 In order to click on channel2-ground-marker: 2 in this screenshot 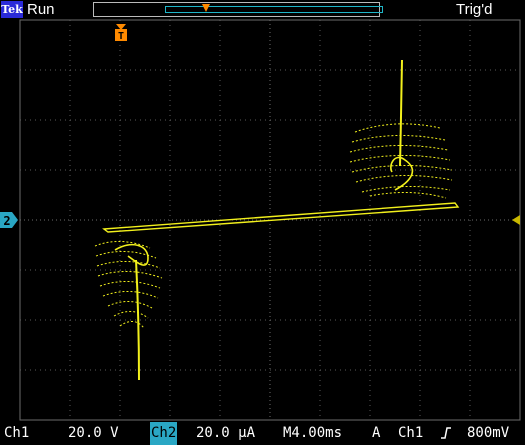, I will do `click(9, 220)`.